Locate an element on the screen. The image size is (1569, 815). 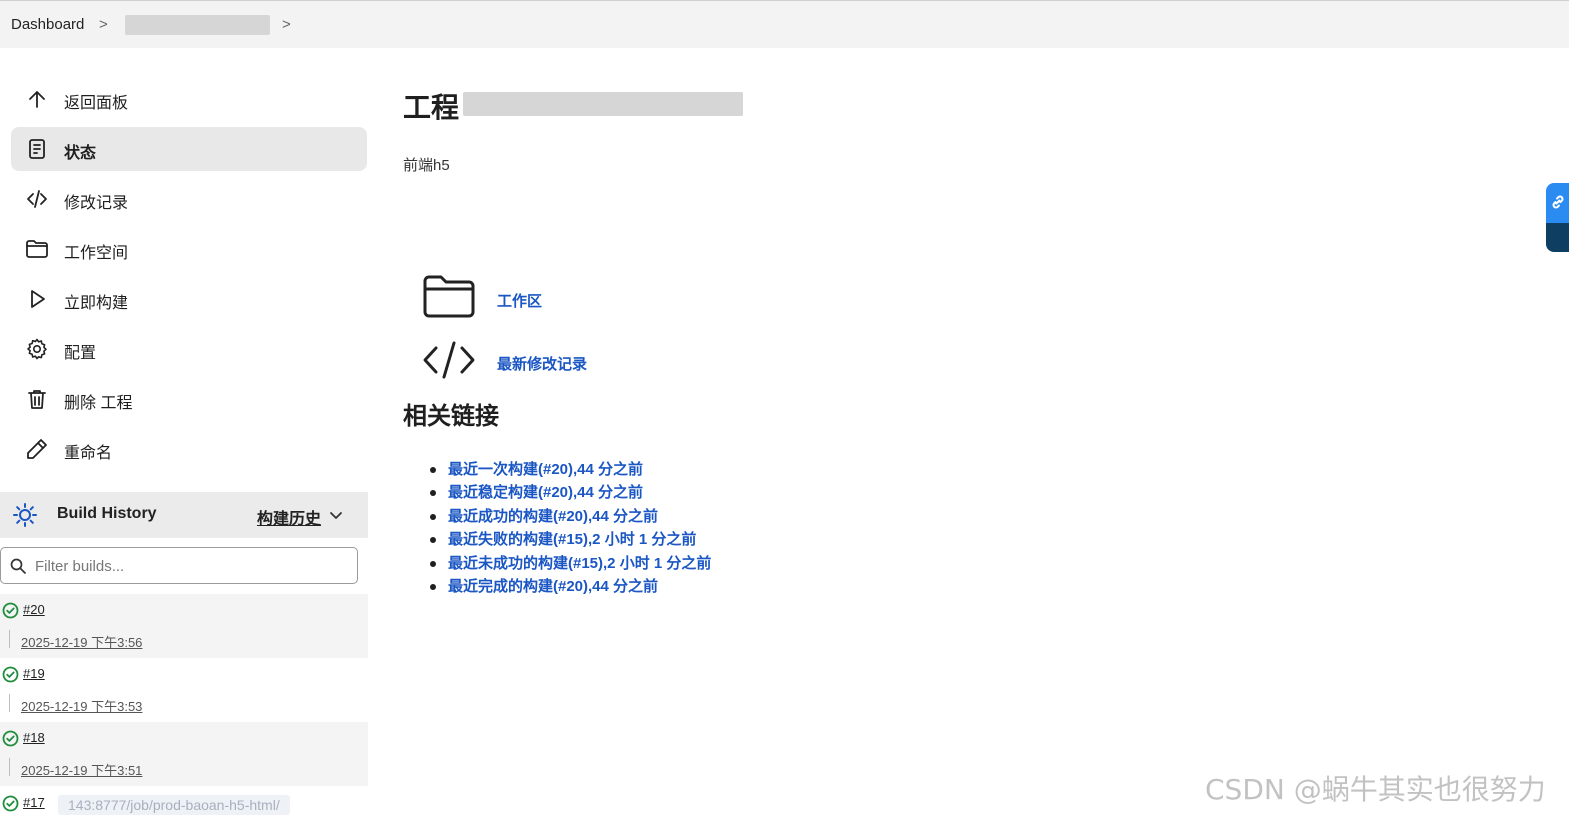
filter-builds-input is located at coordinates (190, 566).